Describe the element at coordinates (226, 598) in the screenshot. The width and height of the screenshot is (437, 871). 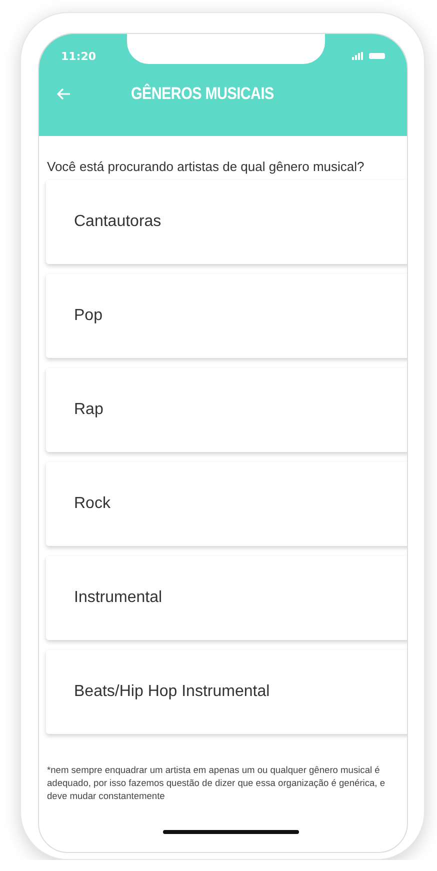
I see `genre-card: Instrumental` at that location.